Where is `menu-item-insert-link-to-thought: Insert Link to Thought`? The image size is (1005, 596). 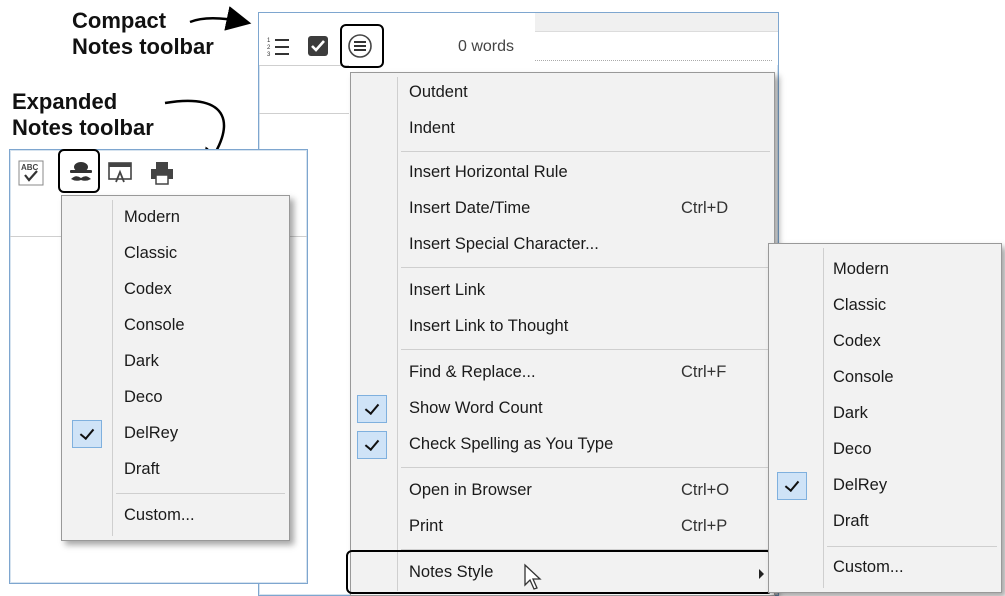 menu-item-insert-link-to-thought: Insert Link to Thought is located at coordinates (562, 327).